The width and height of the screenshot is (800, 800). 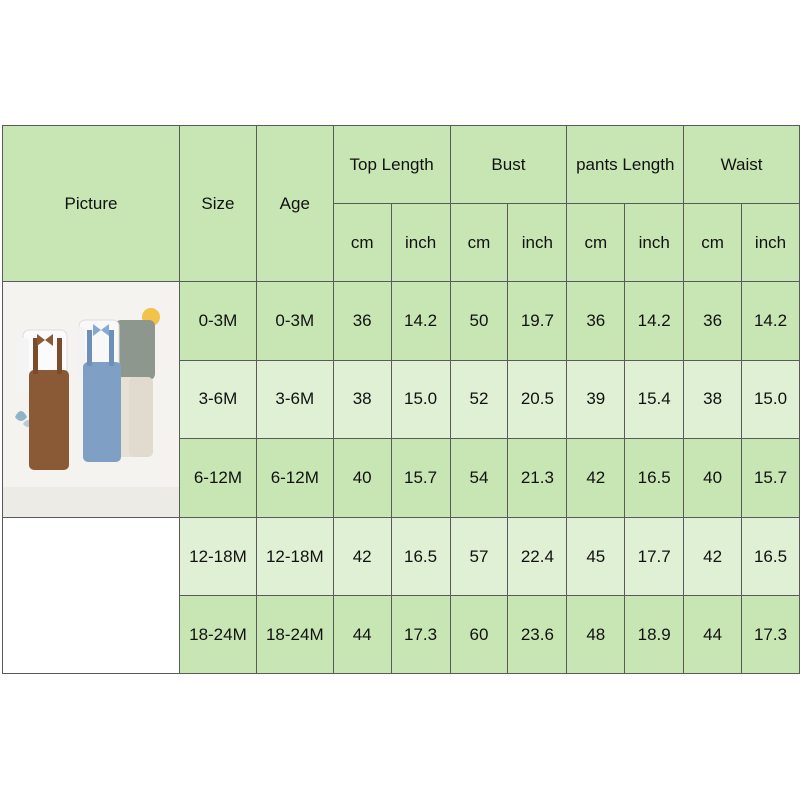 I want to click on size-cell: 6-12M, so click(x=218, y=478).